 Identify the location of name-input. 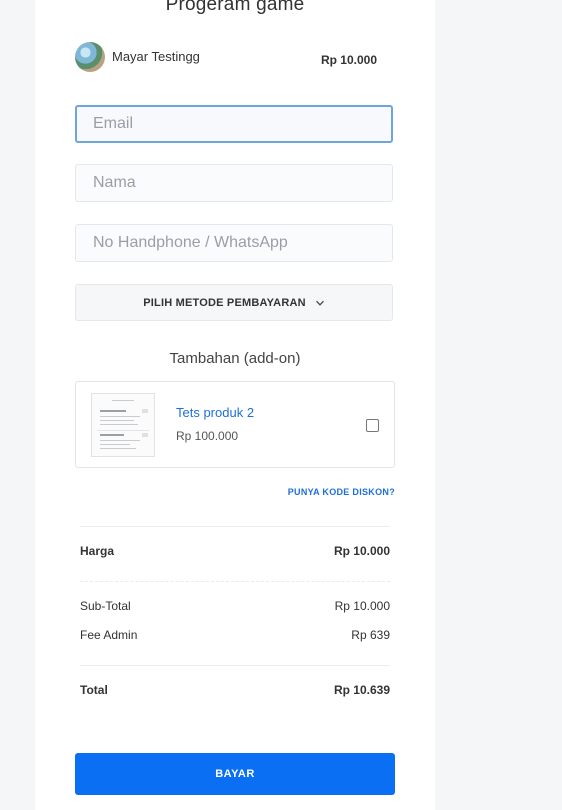
(234, 183).